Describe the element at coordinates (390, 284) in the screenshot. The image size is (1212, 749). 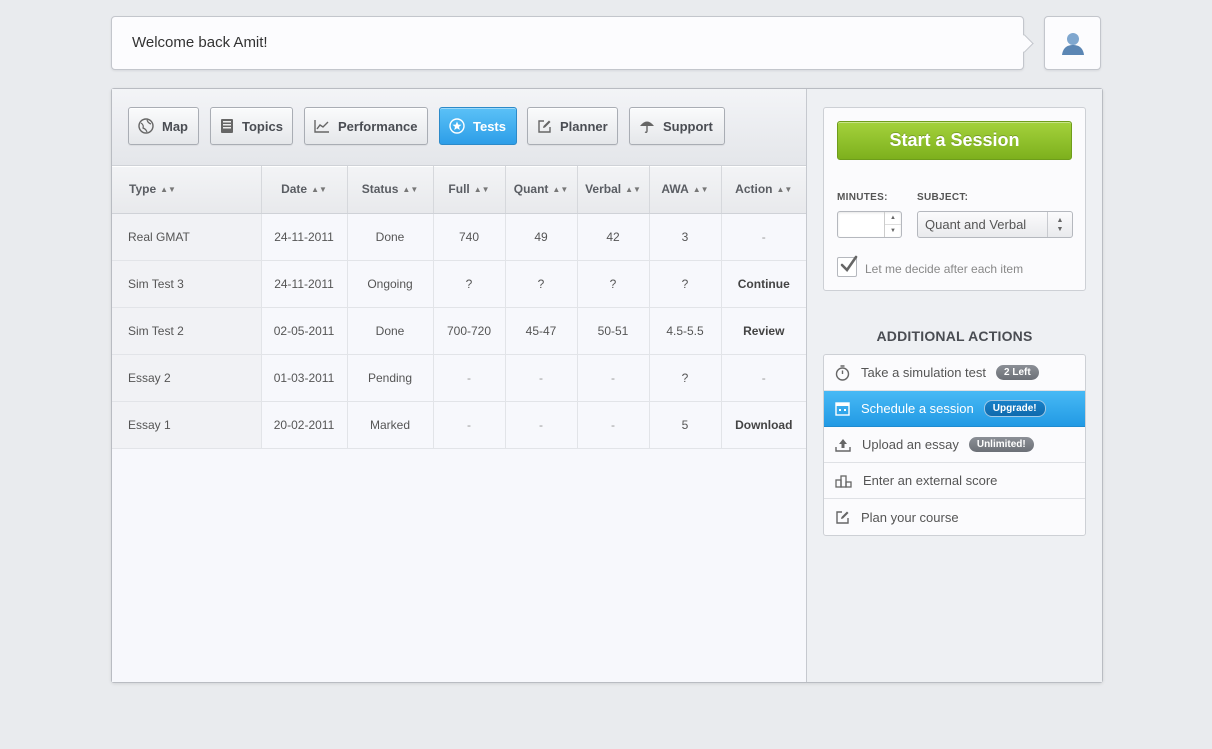
I see `cell-status: Ongoing` at that location.